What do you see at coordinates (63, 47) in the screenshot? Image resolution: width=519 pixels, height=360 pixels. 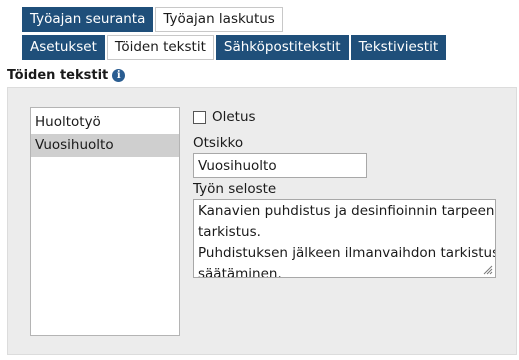 I see `tab-asetukset: Asetukset` at bounding box center [63, 47].